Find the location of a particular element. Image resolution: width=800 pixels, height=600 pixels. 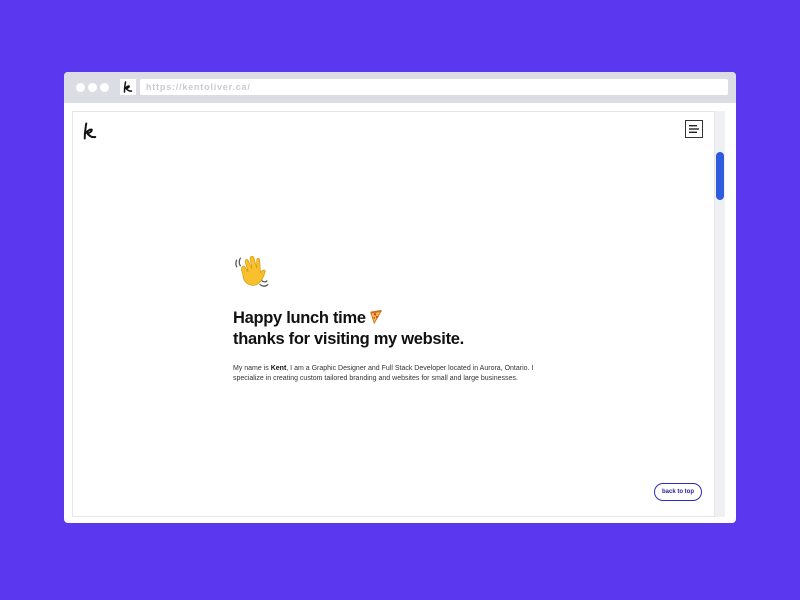

intro-name: Kent is located at coordinates (278, 368).